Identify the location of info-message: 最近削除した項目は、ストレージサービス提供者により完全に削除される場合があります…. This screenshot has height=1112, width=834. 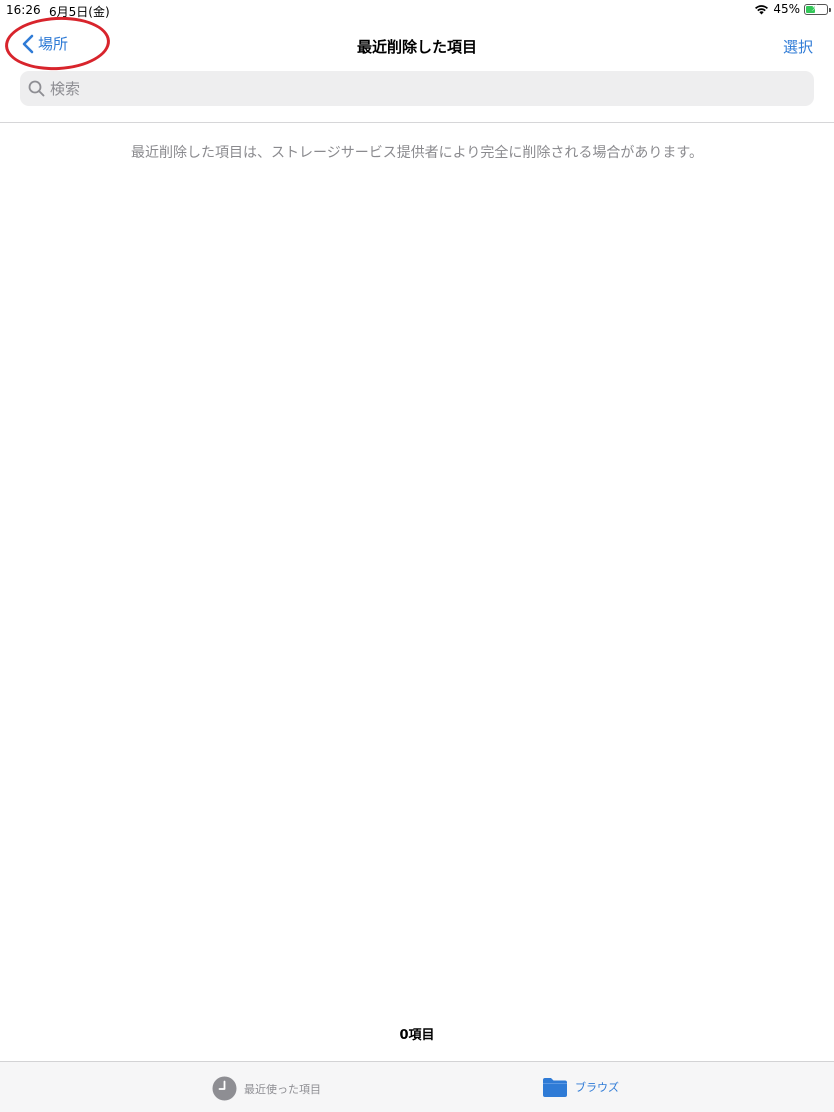
(417, 153).